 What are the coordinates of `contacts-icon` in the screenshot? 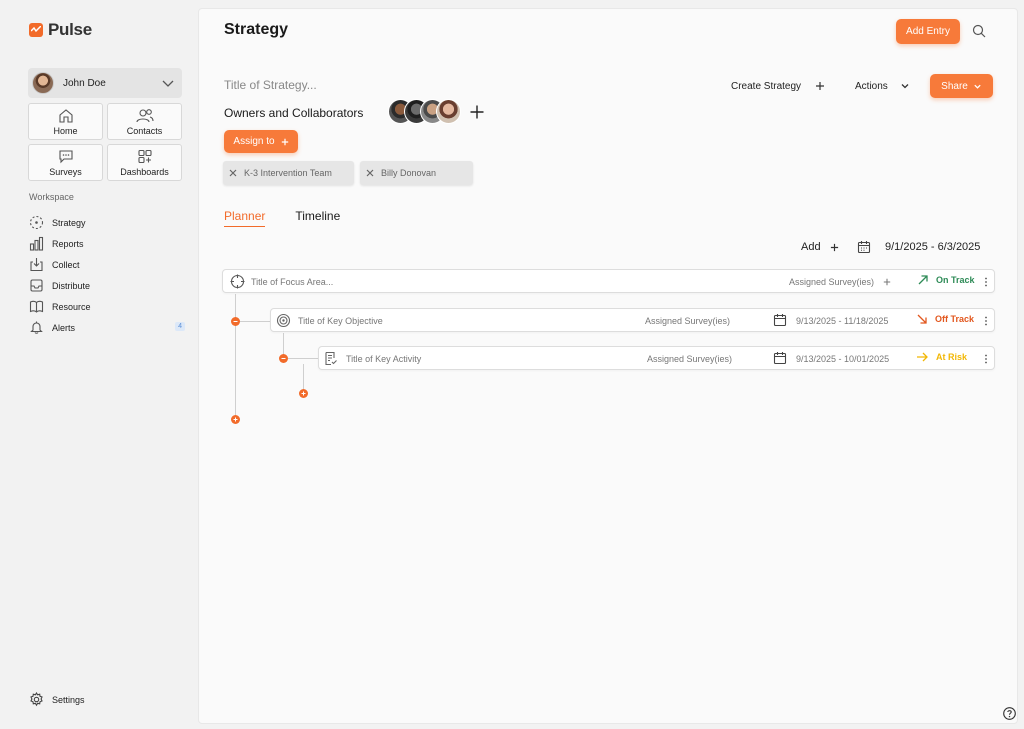 It's located at (144, 115).